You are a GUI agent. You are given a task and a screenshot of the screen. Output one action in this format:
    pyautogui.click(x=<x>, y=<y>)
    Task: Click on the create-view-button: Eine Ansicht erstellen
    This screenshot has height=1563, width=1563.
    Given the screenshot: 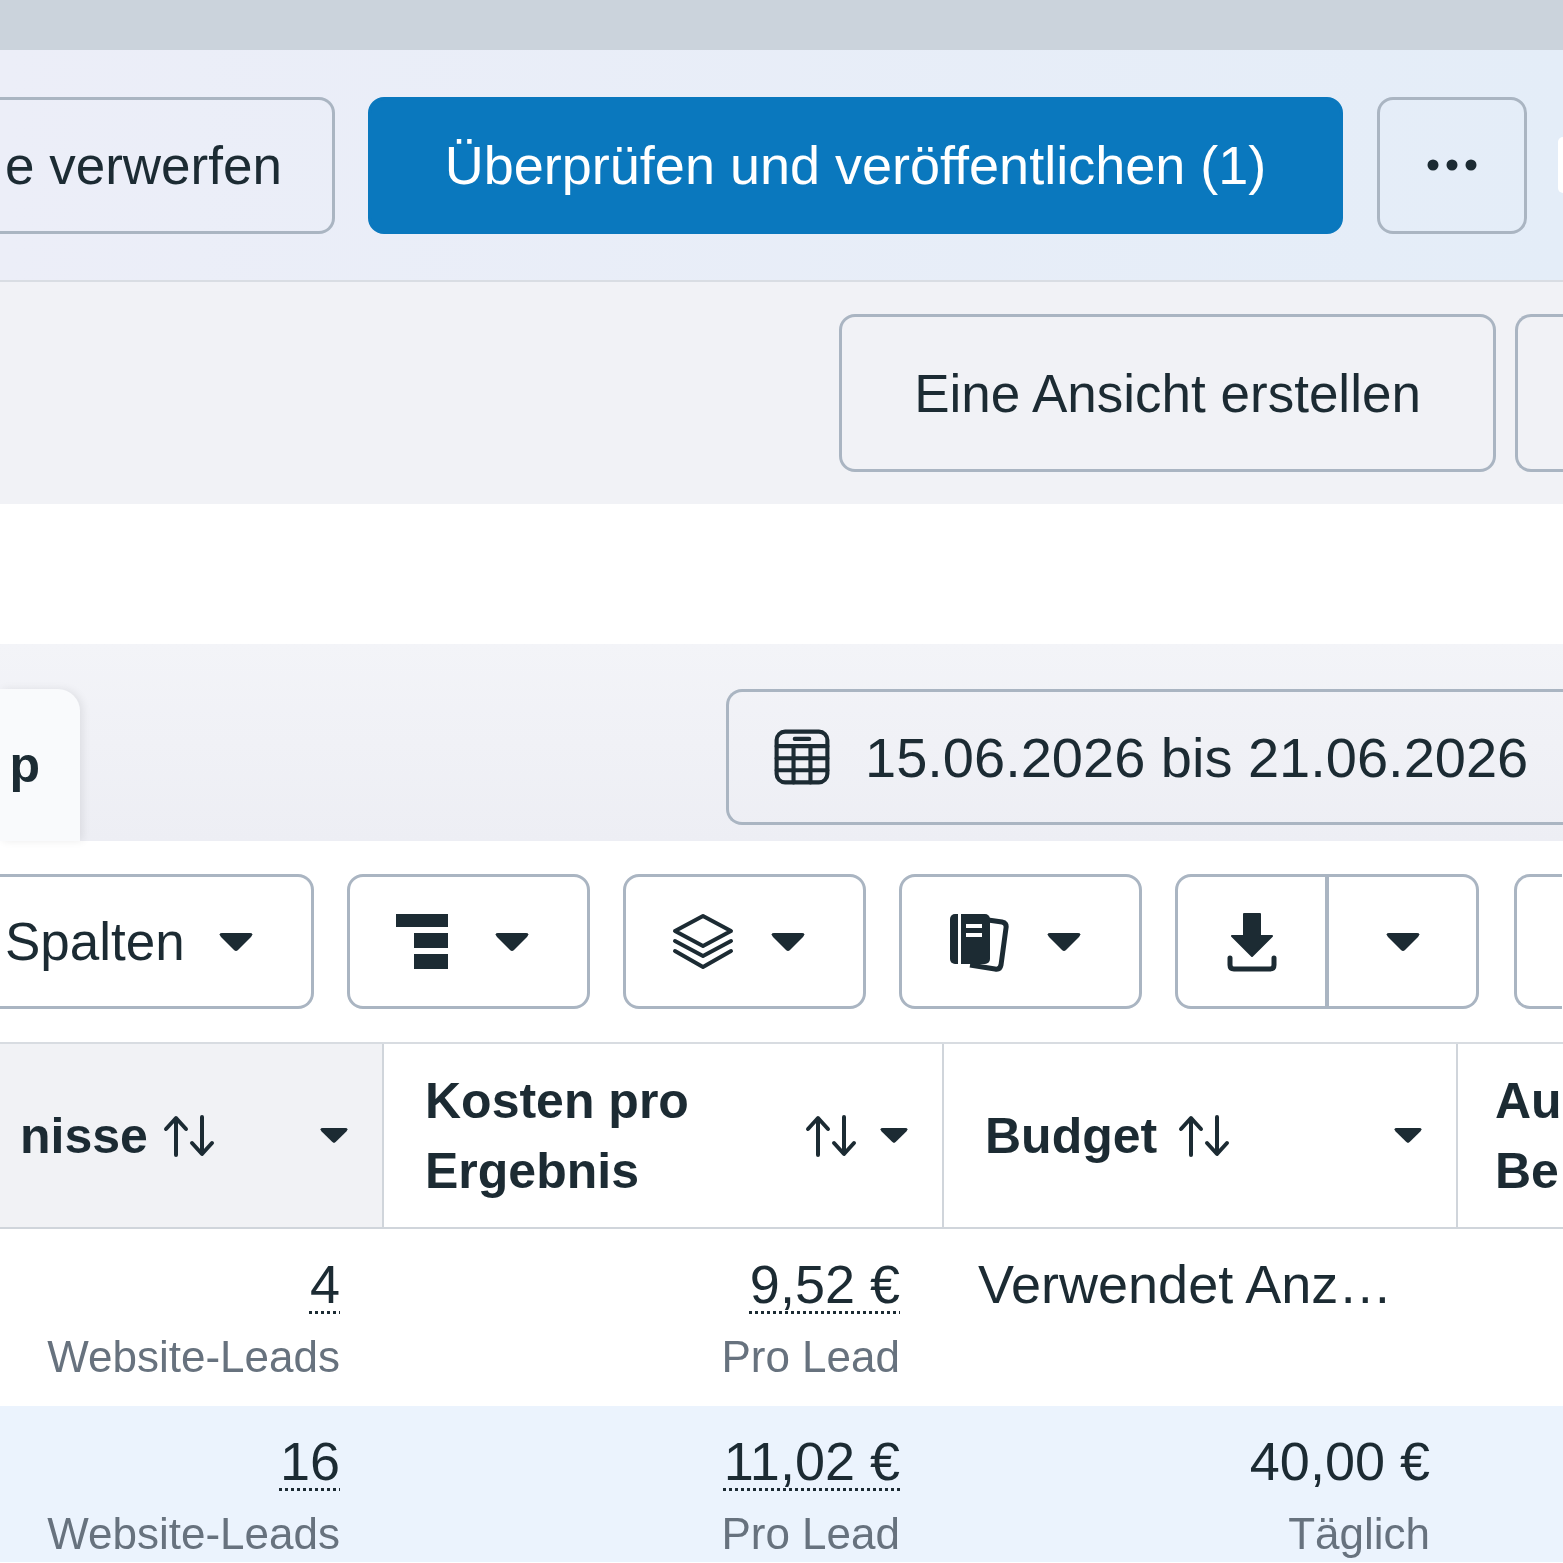 What is the action you would take?
    pyautogui.click(x=1167, y=393)
    